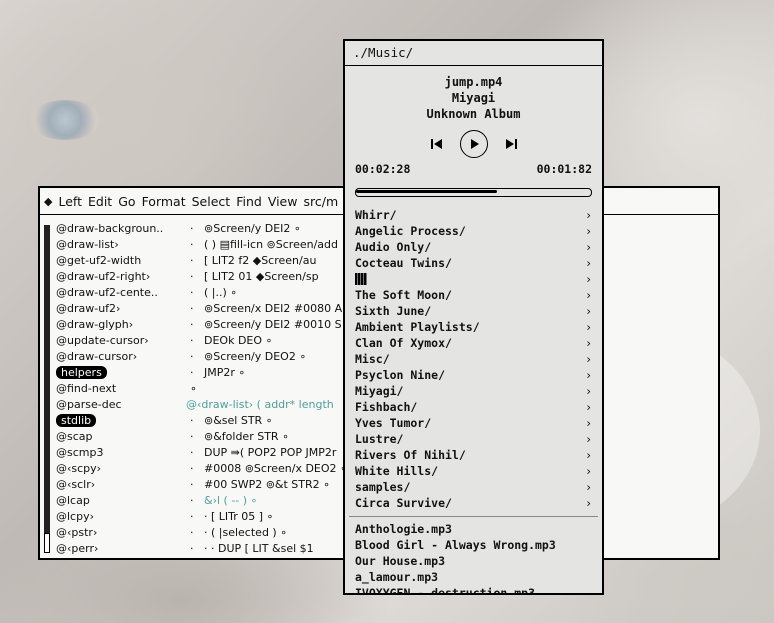 The width and height of the screenshot is (774, 623). I want to click on menu-edit: Edit, so click(100, 201).